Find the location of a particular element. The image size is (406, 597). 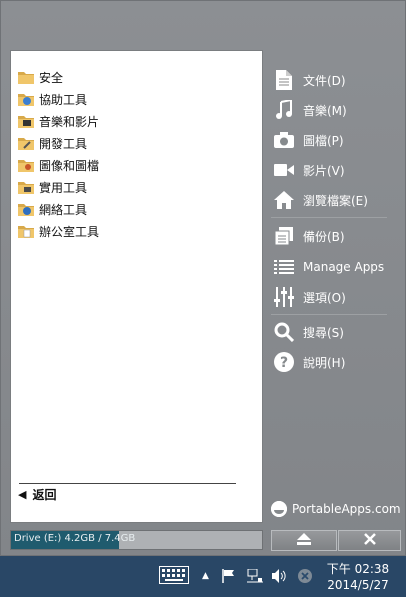

eject-button is located at coordinates (304, 540).